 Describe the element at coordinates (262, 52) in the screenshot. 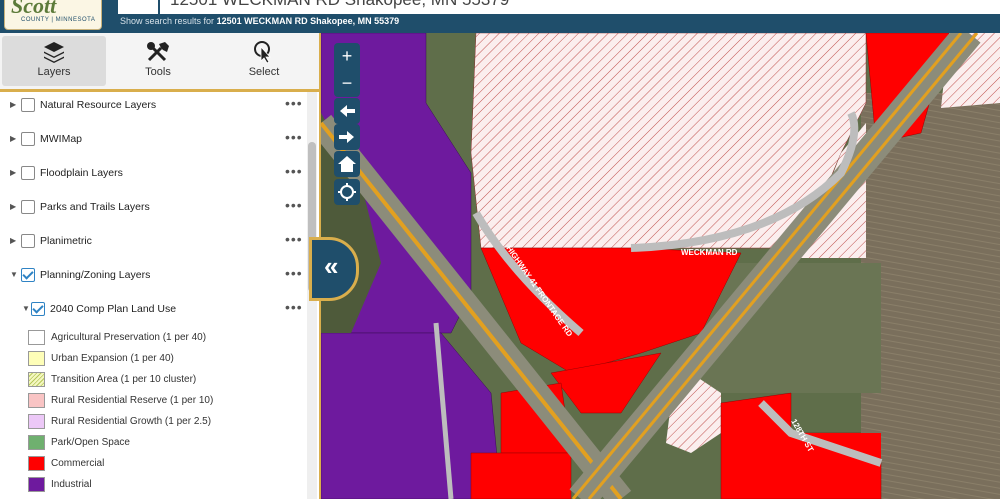

I see `select-cursor-icon` at that location.